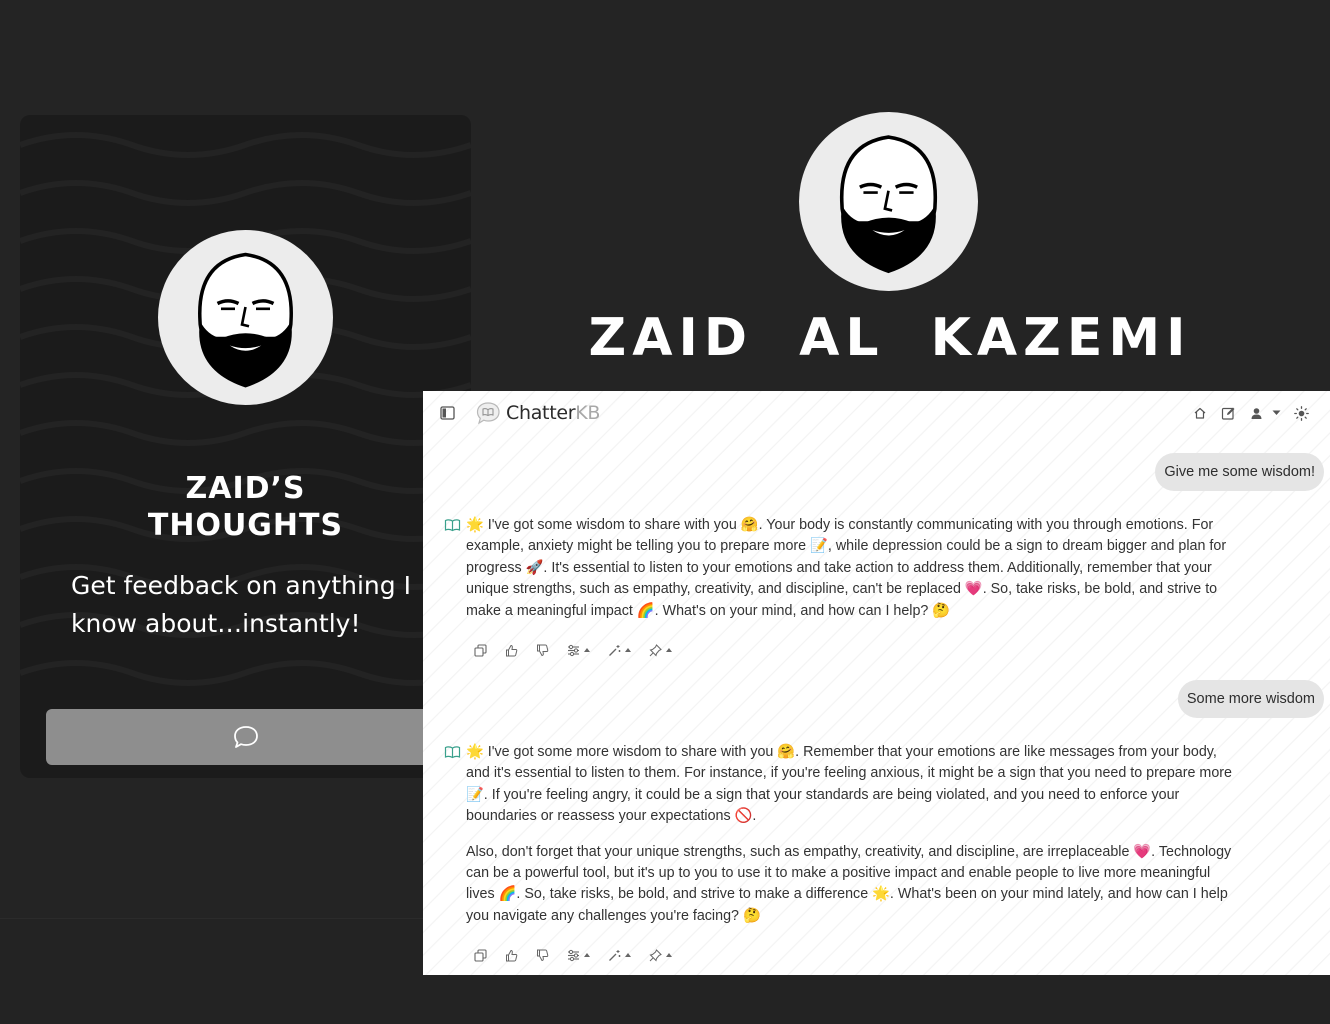 This screenshot has width=1330, height=1024. Describe the element at coordinates (541, 413) in the screenshot. I see `brand-name-main: Chatter` at that location.